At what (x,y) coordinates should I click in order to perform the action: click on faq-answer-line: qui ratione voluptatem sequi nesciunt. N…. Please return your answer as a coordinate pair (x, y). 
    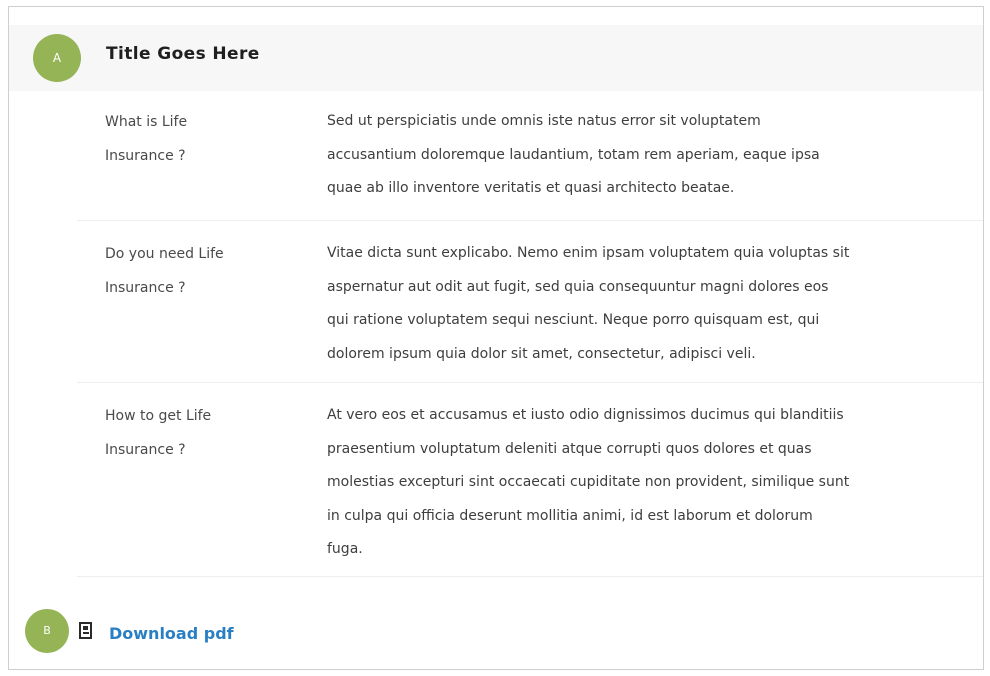
    Looking at the image, I should click on (573, 320).